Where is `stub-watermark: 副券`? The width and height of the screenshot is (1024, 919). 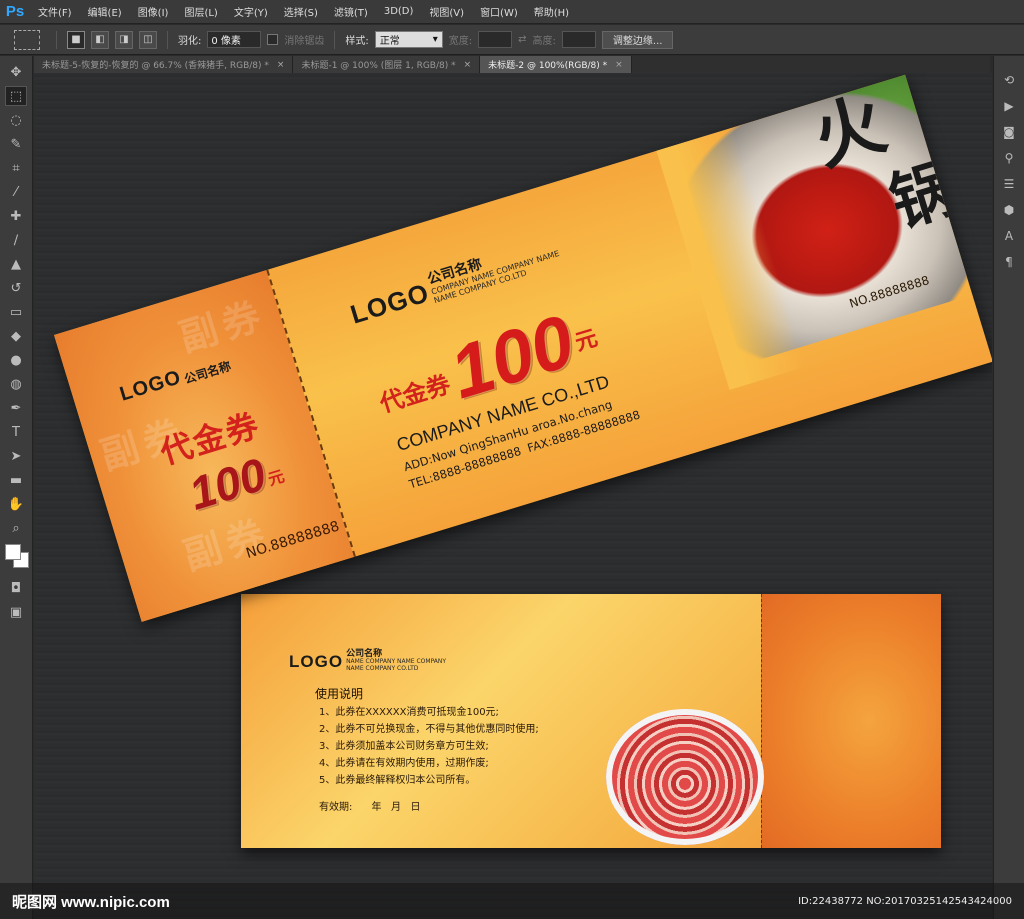
stub-watermark: 副券 is located at coordinates (223, 326).